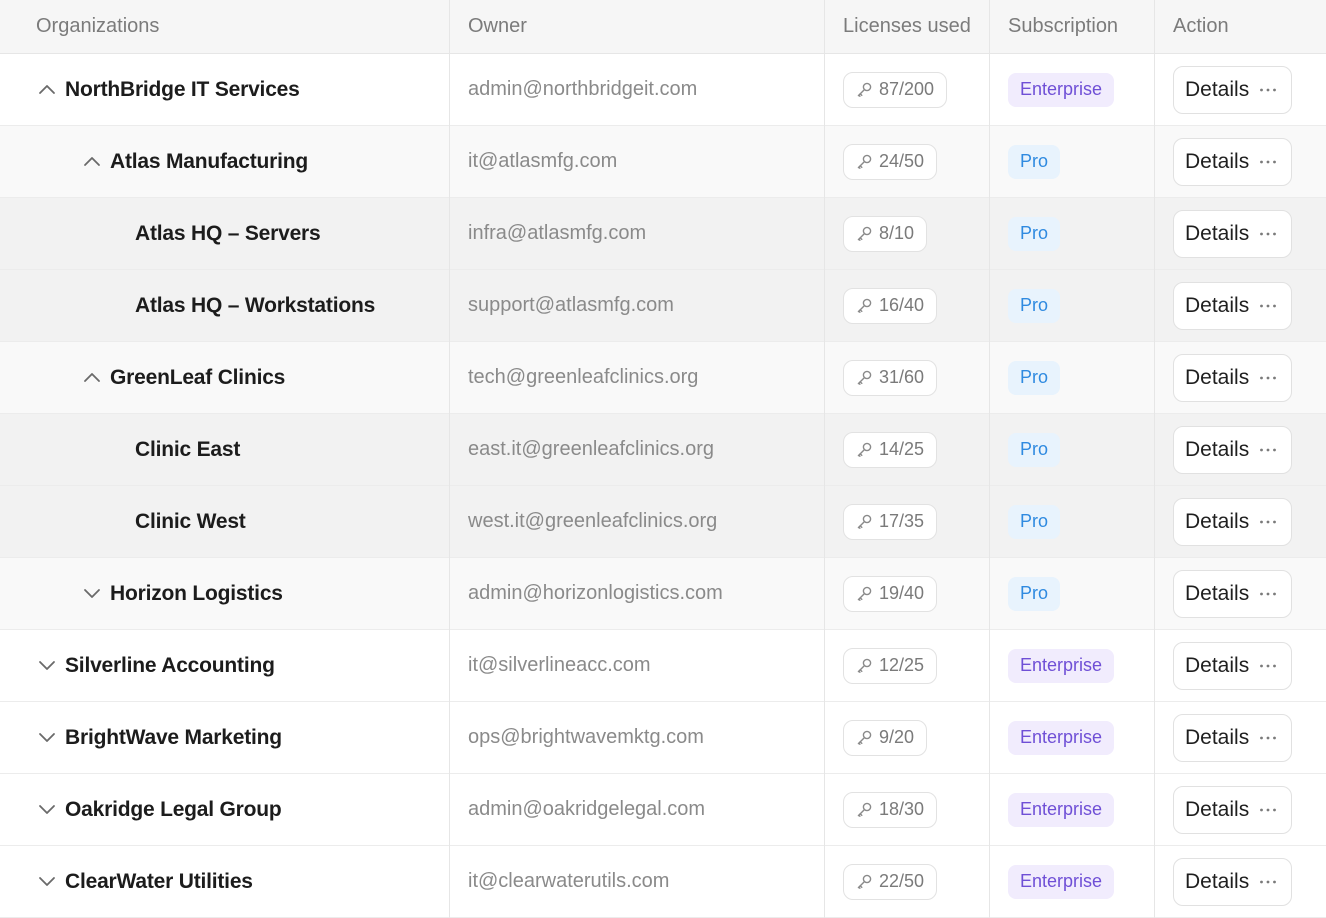 The image size is (1326, 918). I want to click on organization-cell: NorthBridge IT Services, so click(224, 89).